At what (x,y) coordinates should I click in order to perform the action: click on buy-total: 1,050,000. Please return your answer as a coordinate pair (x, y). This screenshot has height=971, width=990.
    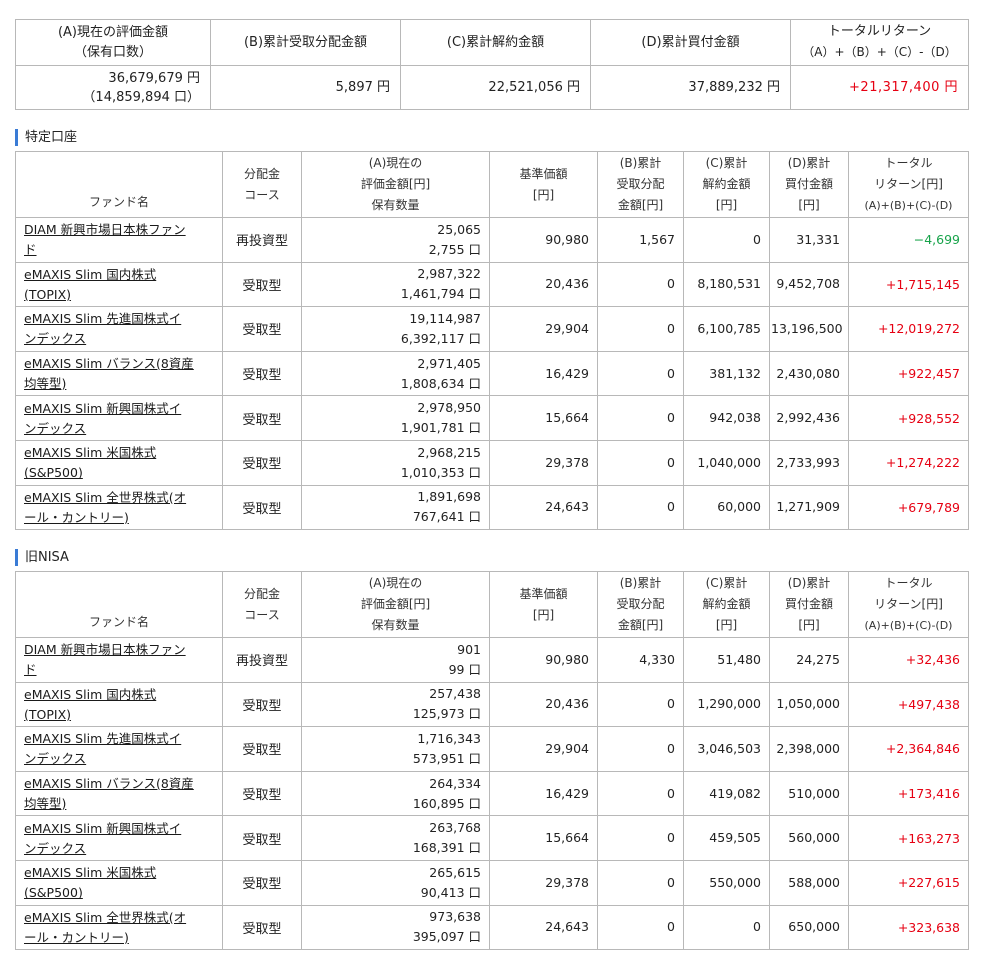
    Looking at the image, I should click on (809, 704).